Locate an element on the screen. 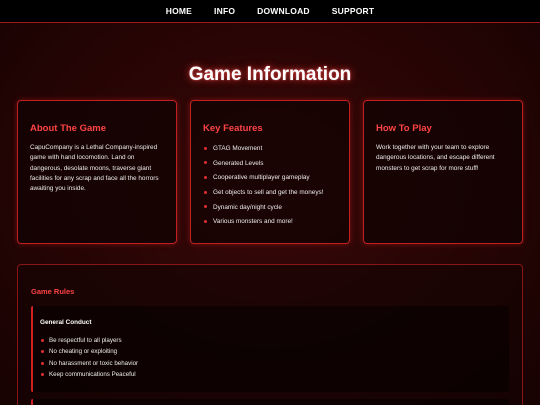 The height and width of the screenshot is (405, 540). feature-item: Get objects to sell and get the moneys! is located at coordinates (270, 194).